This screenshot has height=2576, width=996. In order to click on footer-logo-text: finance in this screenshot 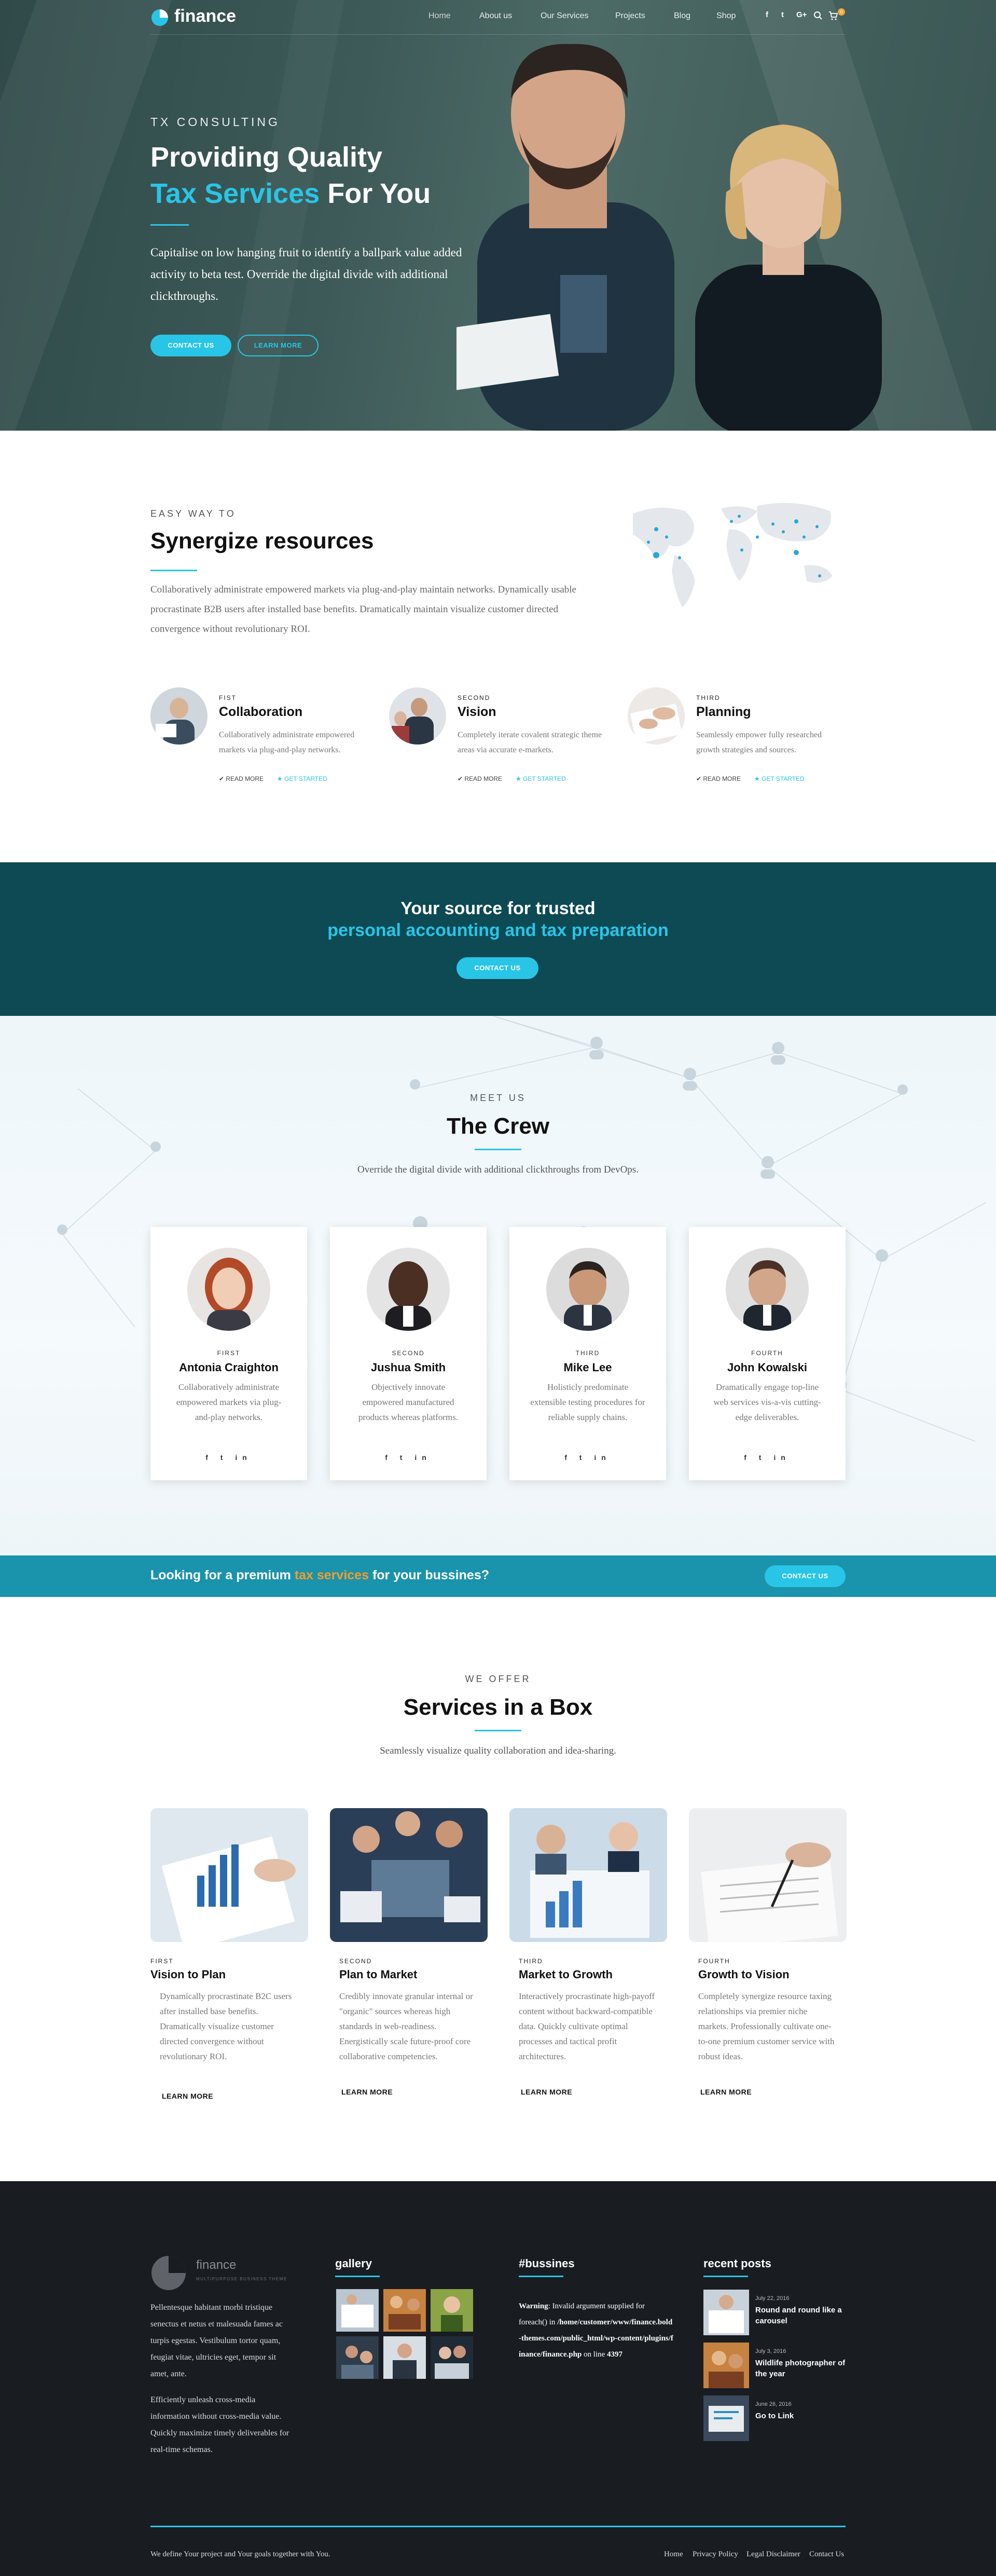, I will do `click(216, 2265)`.